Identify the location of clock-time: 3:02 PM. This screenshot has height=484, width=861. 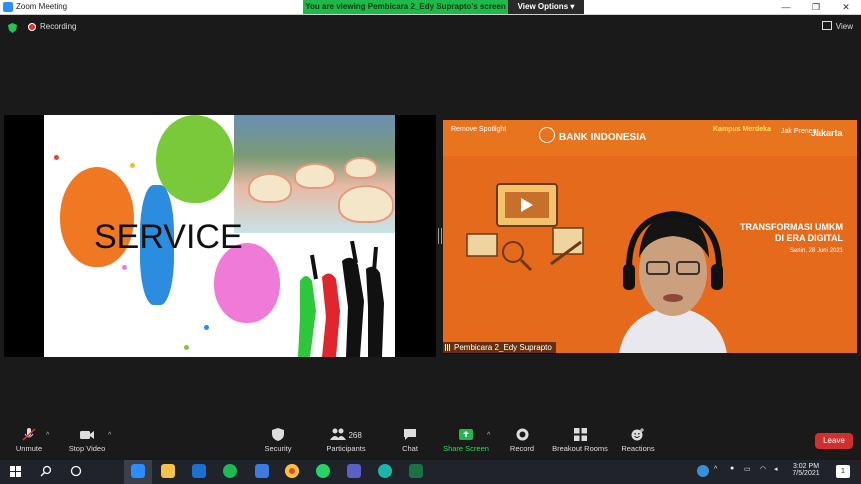
(806, 466).